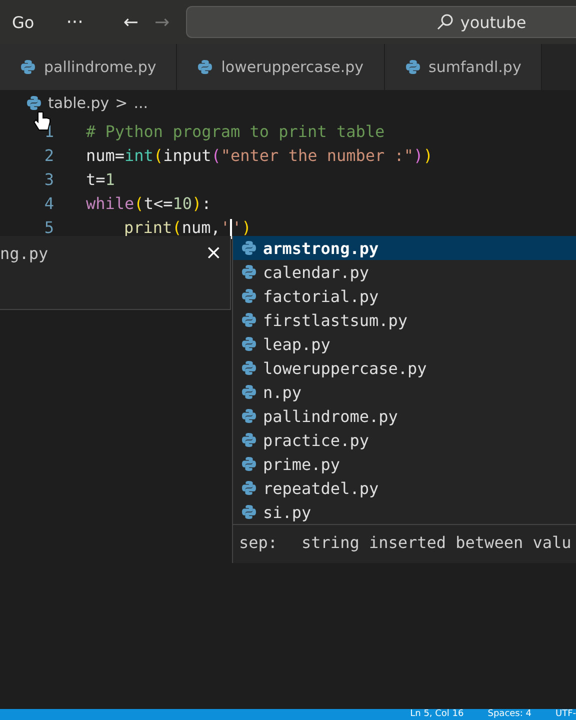  I want to click on line-number: 5, so click(49, 228).